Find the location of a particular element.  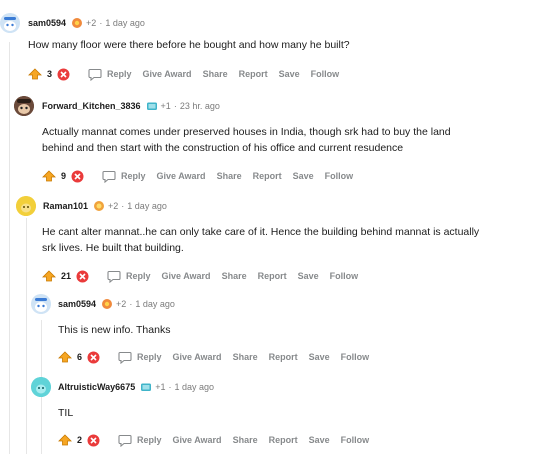

author-name: AltruisticWay6675 is located at coordinates (96, 387).